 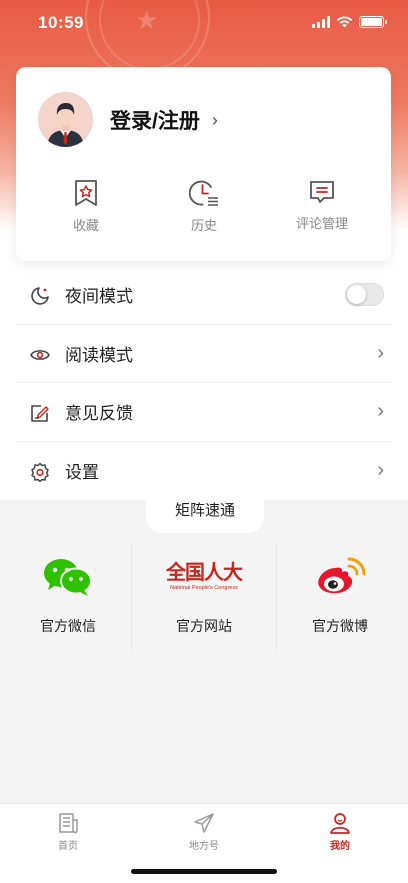 I want to click on avatar-person-icon, so click(x=65, y=119).